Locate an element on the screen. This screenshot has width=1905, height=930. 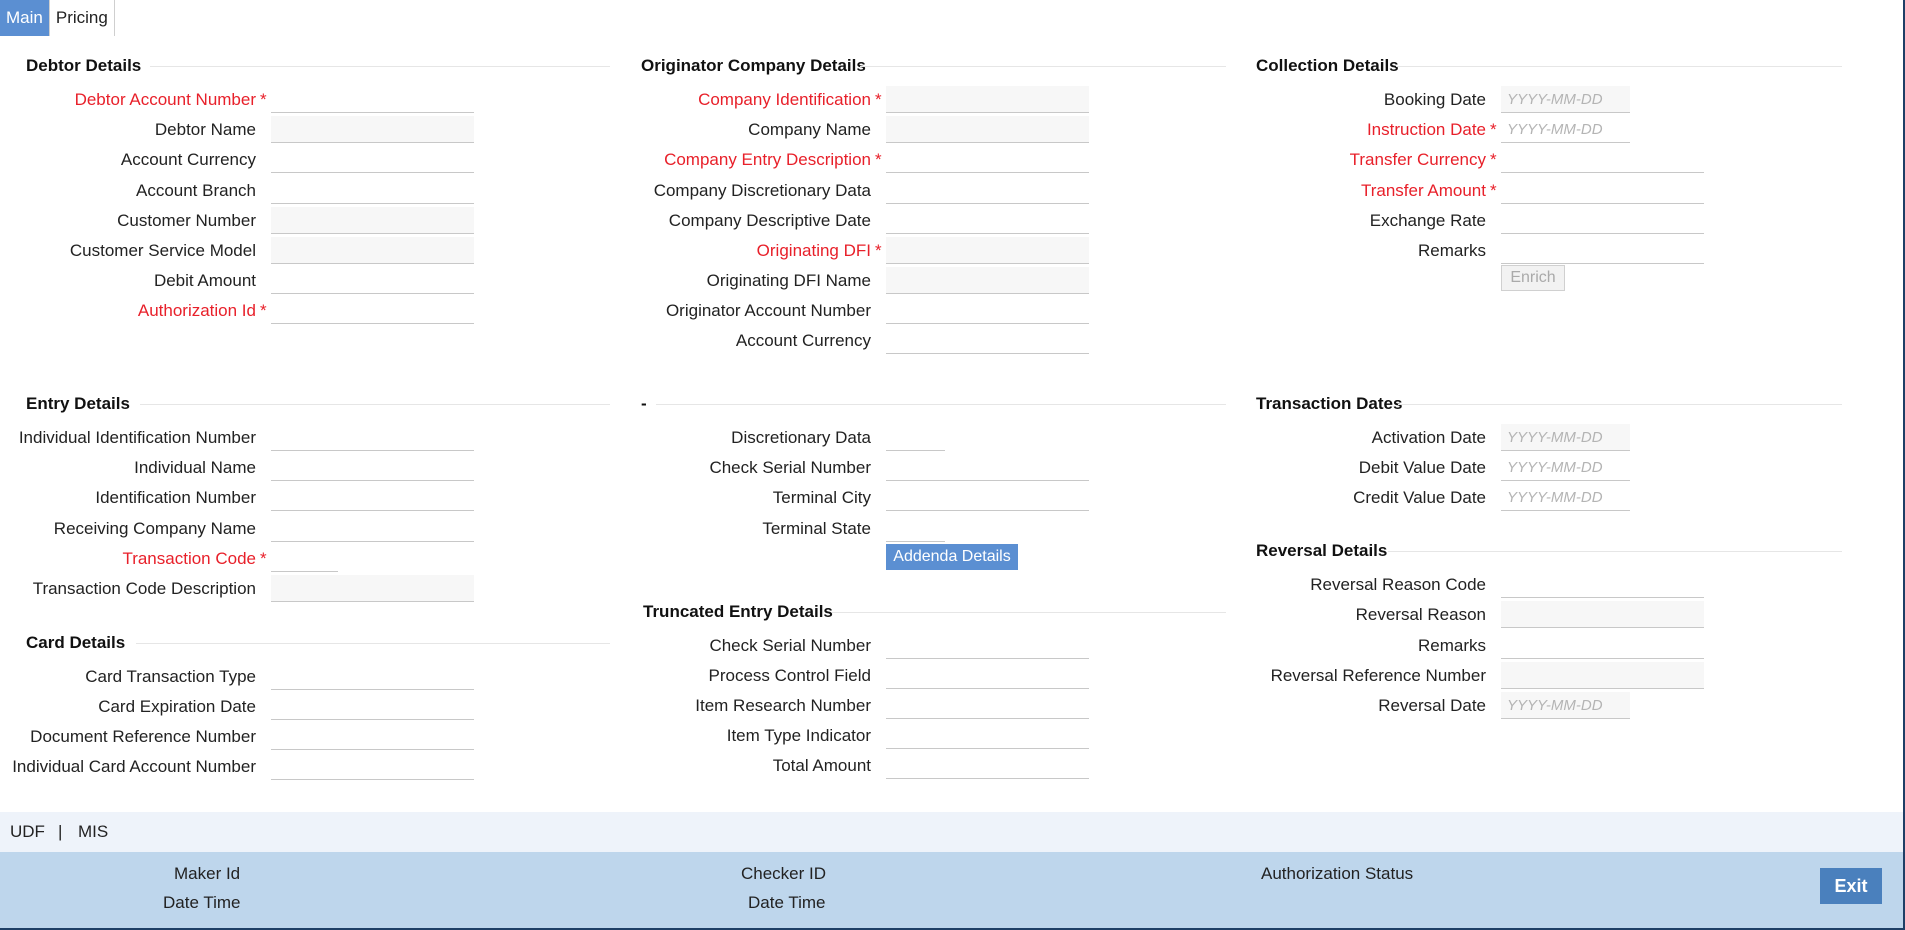
credit-value-date-label: Credit Value Date is located at coordinates (1419, 497).